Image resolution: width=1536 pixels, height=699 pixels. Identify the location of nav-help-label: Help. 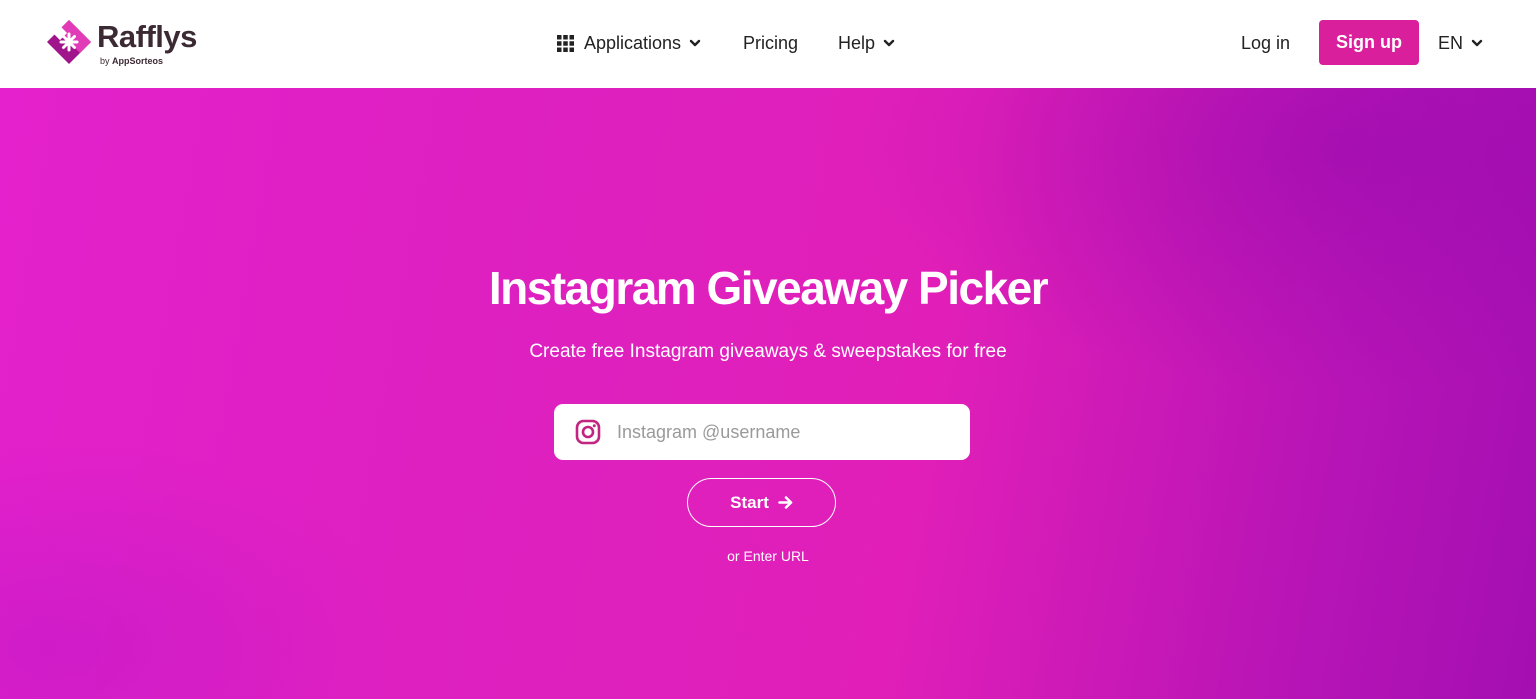
(857, 43).